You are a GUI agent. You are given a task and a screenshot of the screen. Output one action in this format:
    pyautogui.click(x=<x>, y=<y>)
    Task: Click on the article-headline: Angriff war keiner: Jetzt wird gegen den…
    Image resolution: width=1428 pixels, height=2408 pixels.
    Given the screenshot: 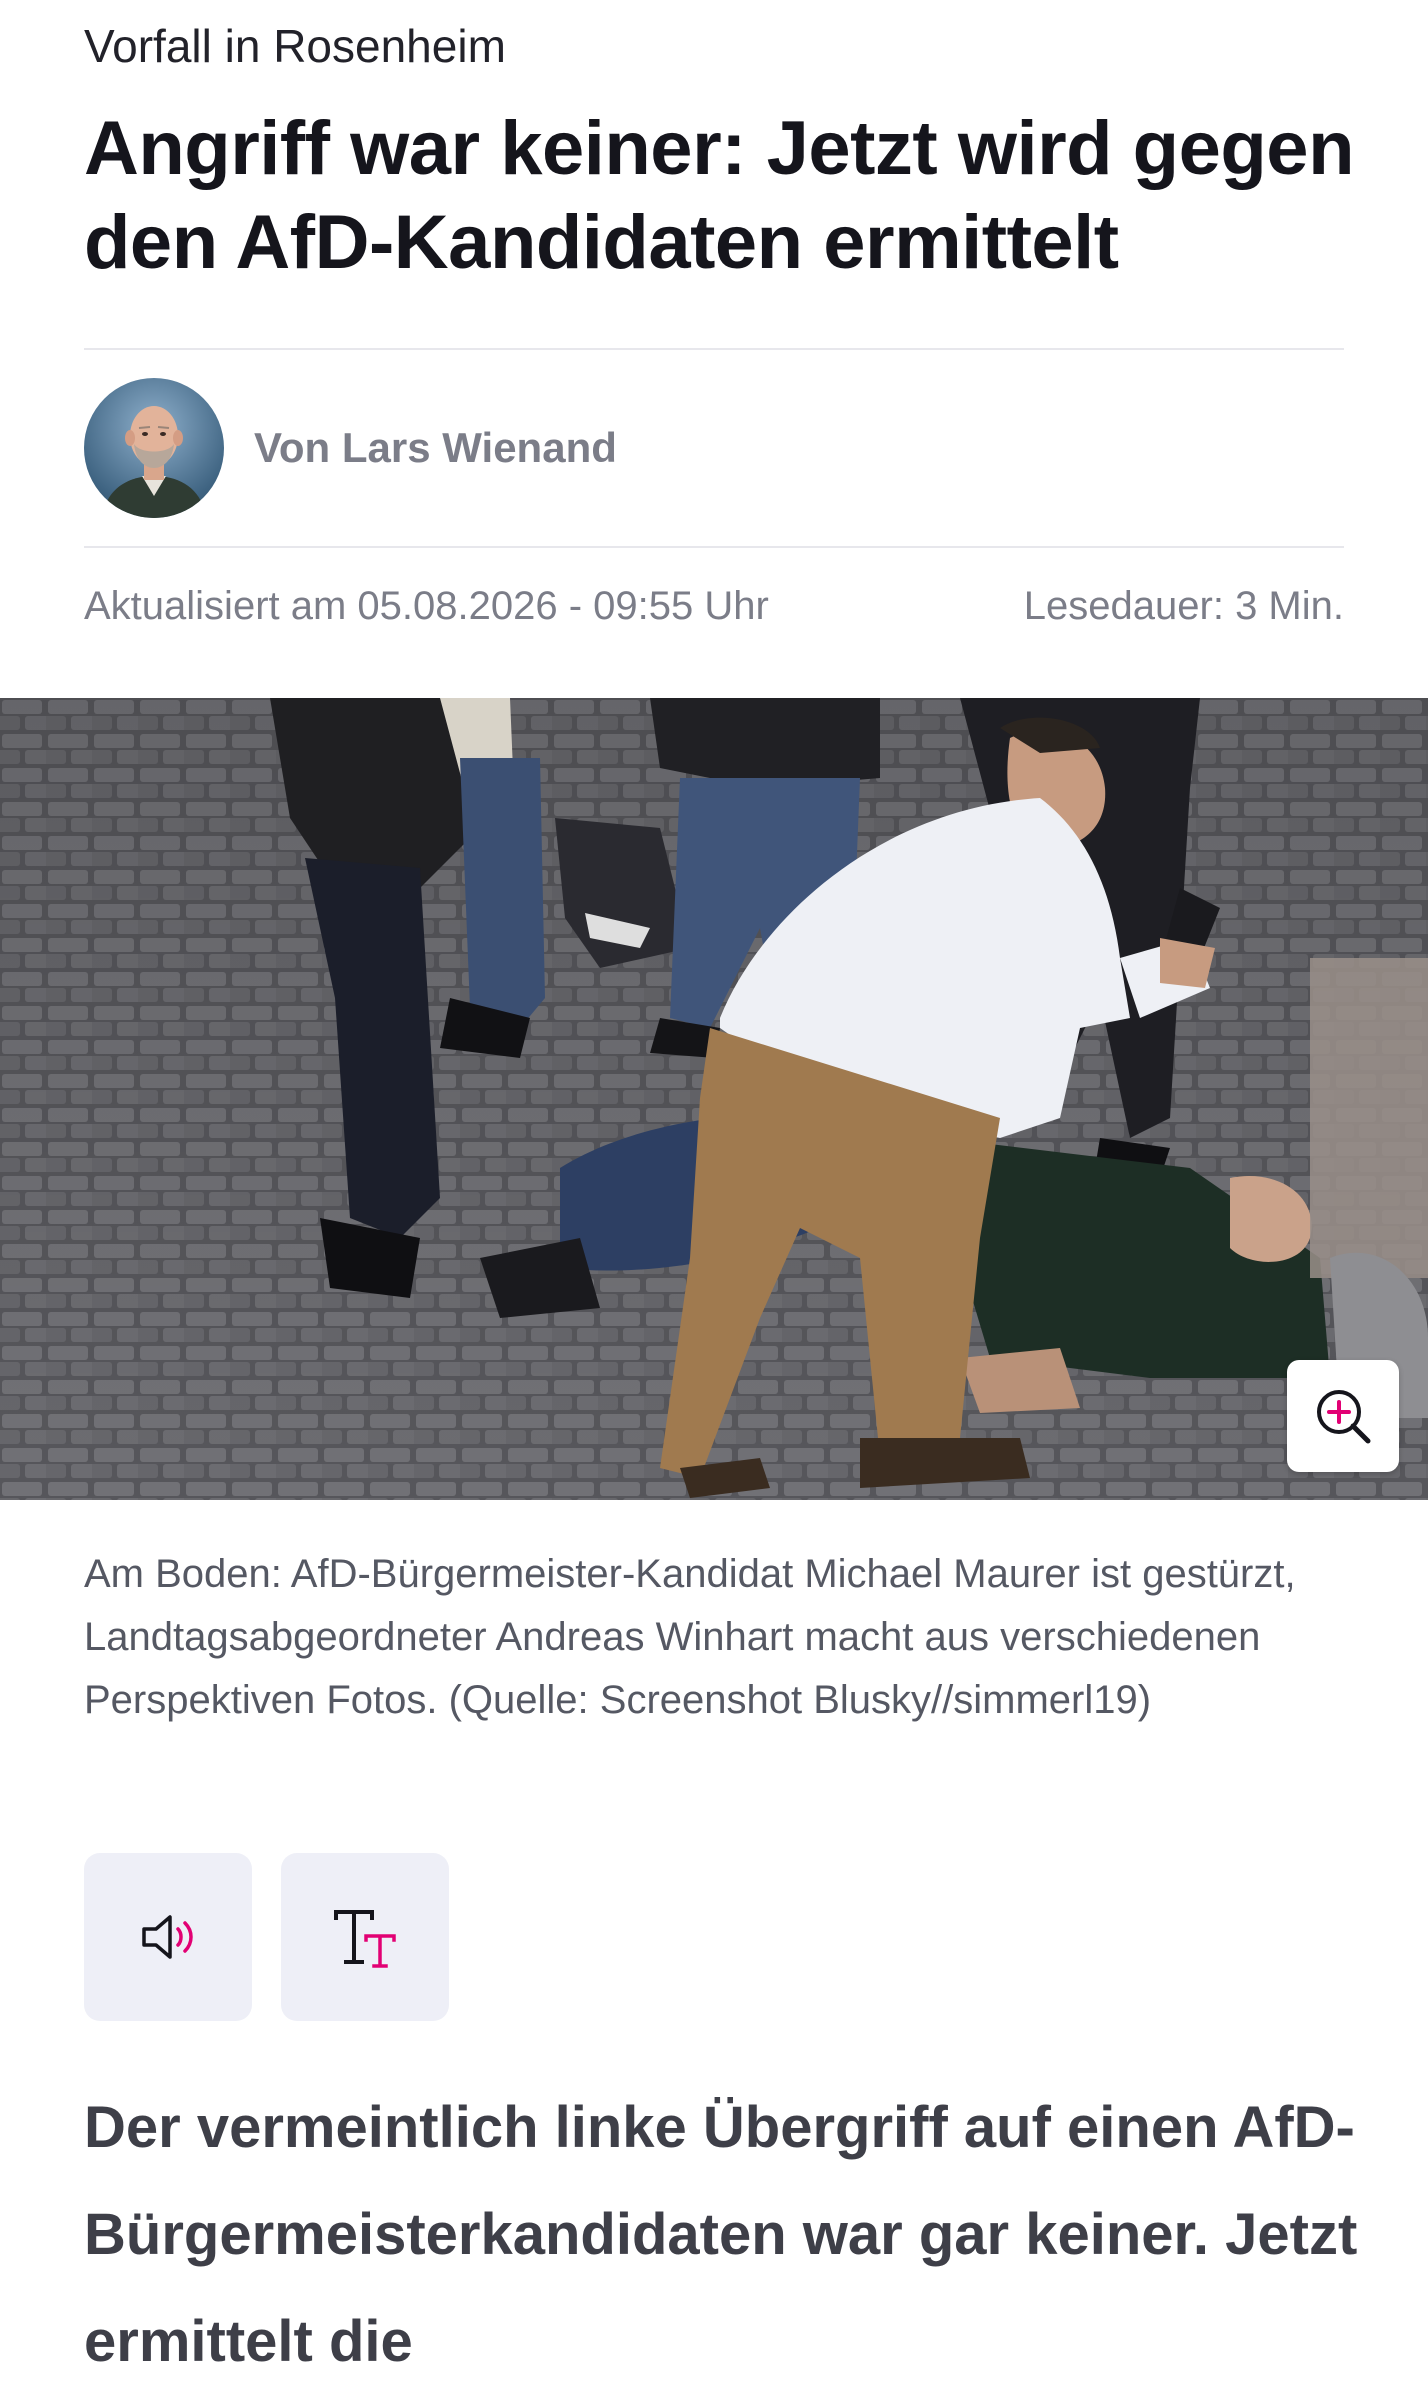 What is the action you would take?
    pyautogui.click(x=719, y=195)
    